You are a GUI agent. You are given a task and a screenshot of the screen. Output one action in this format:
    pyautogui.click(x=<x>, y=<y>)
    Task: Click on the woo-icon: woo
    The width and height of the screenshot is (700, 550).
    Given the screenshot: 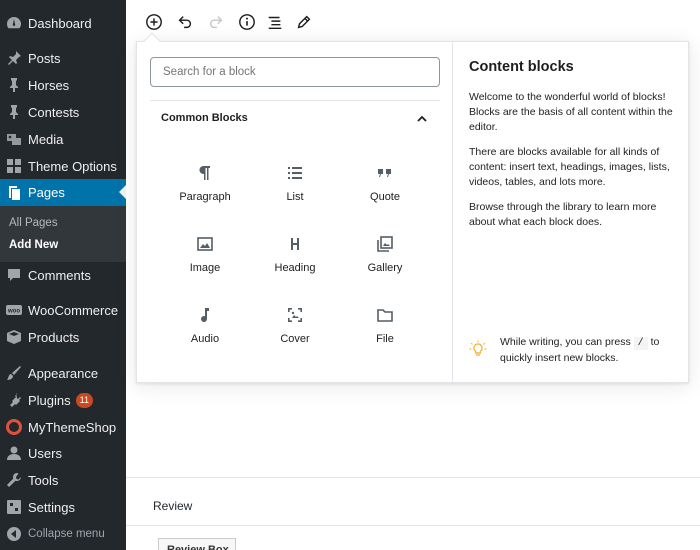 What is the action you would take?
    pyautogui.click(x=14, y=310)
    